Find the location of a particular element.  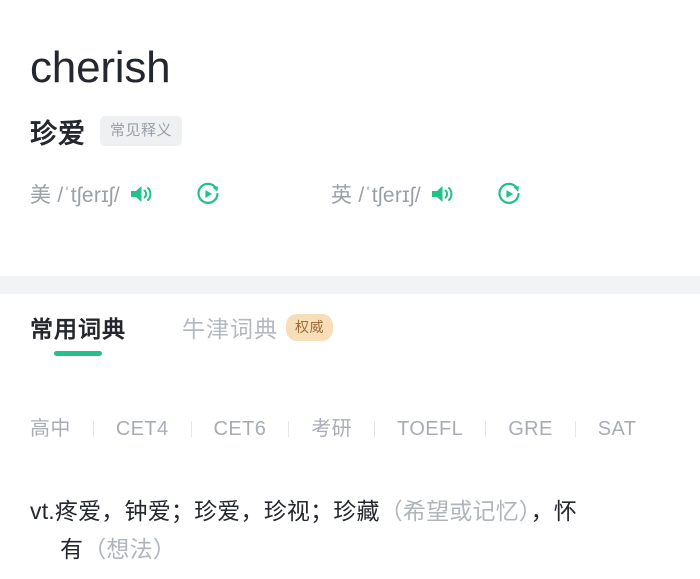

definition-line-2: 有（想法） is located at coordinates (351, 549).